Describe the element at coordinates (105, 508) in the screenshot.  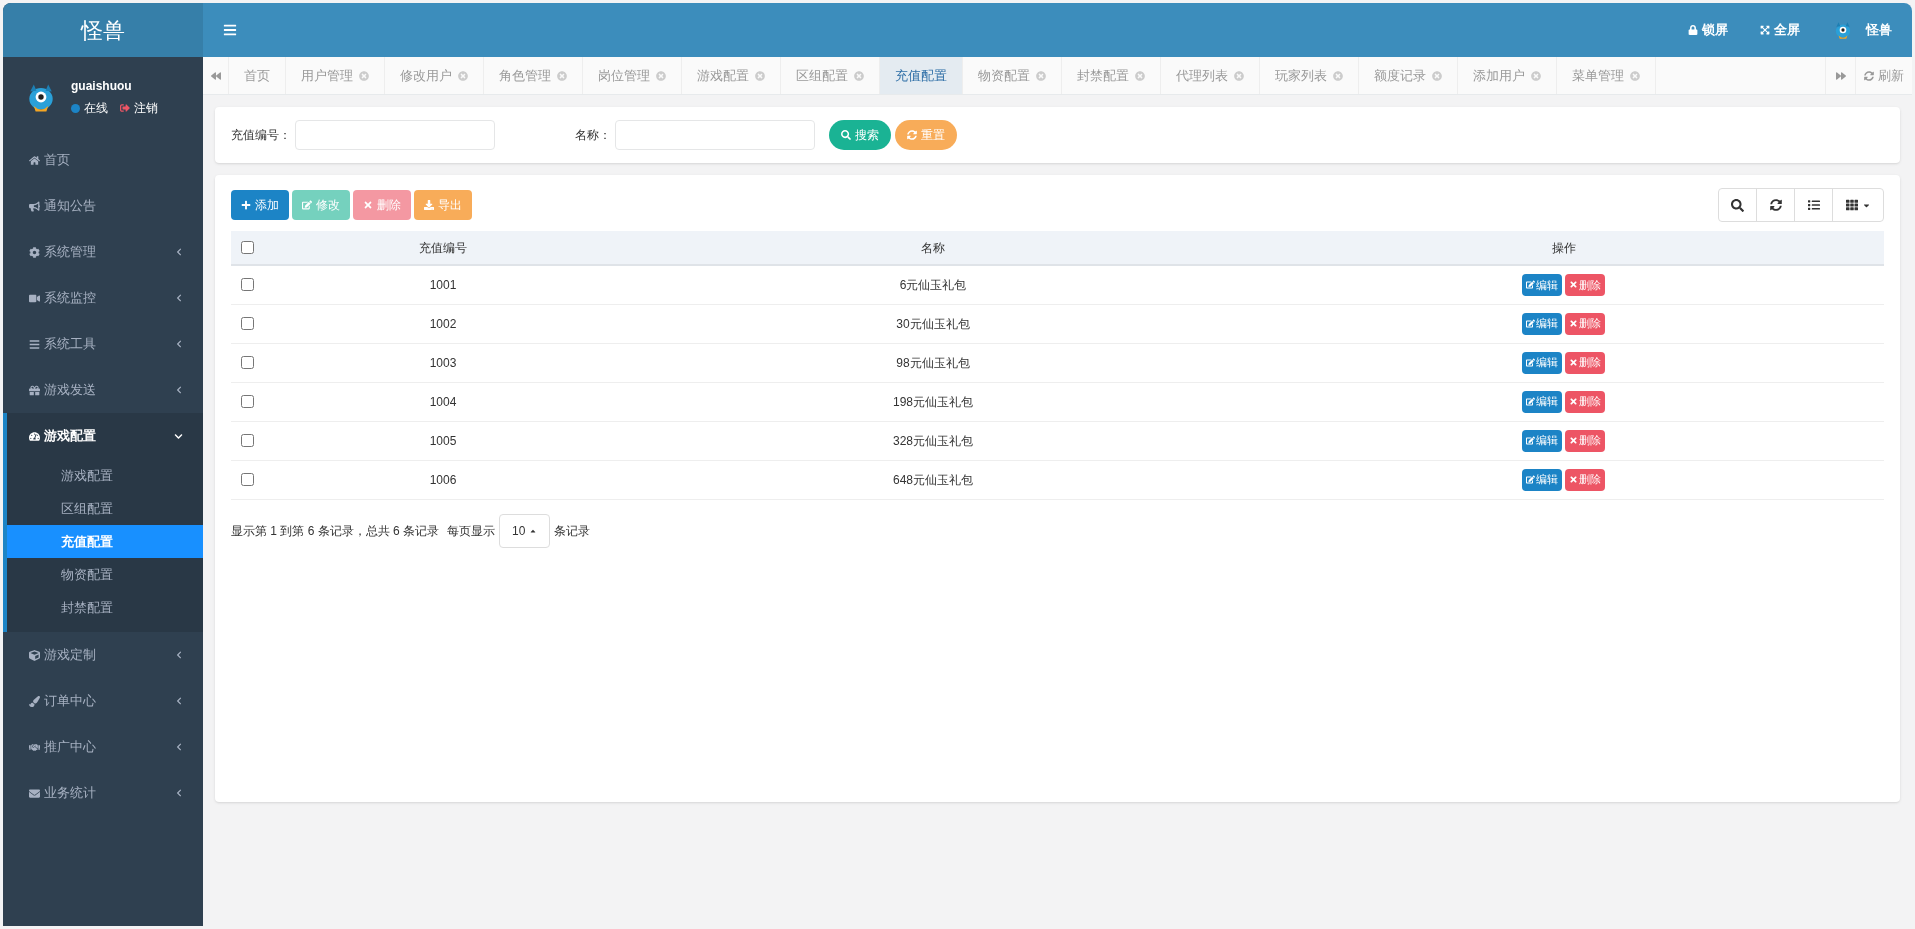
I see `submenu-item: 区组配置` at that location.